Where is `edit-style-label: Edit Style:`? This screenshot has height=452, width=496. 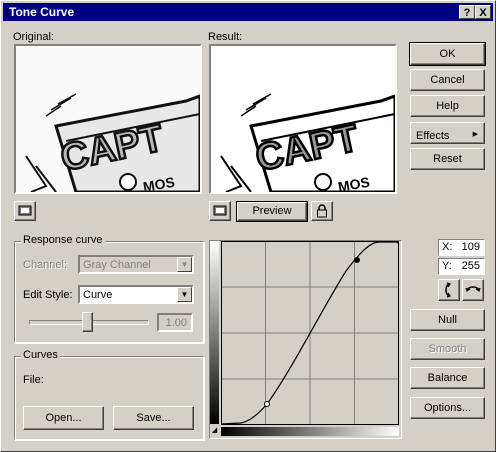
edit-style-label: Edit Style: is located at coordinates (48, 295).